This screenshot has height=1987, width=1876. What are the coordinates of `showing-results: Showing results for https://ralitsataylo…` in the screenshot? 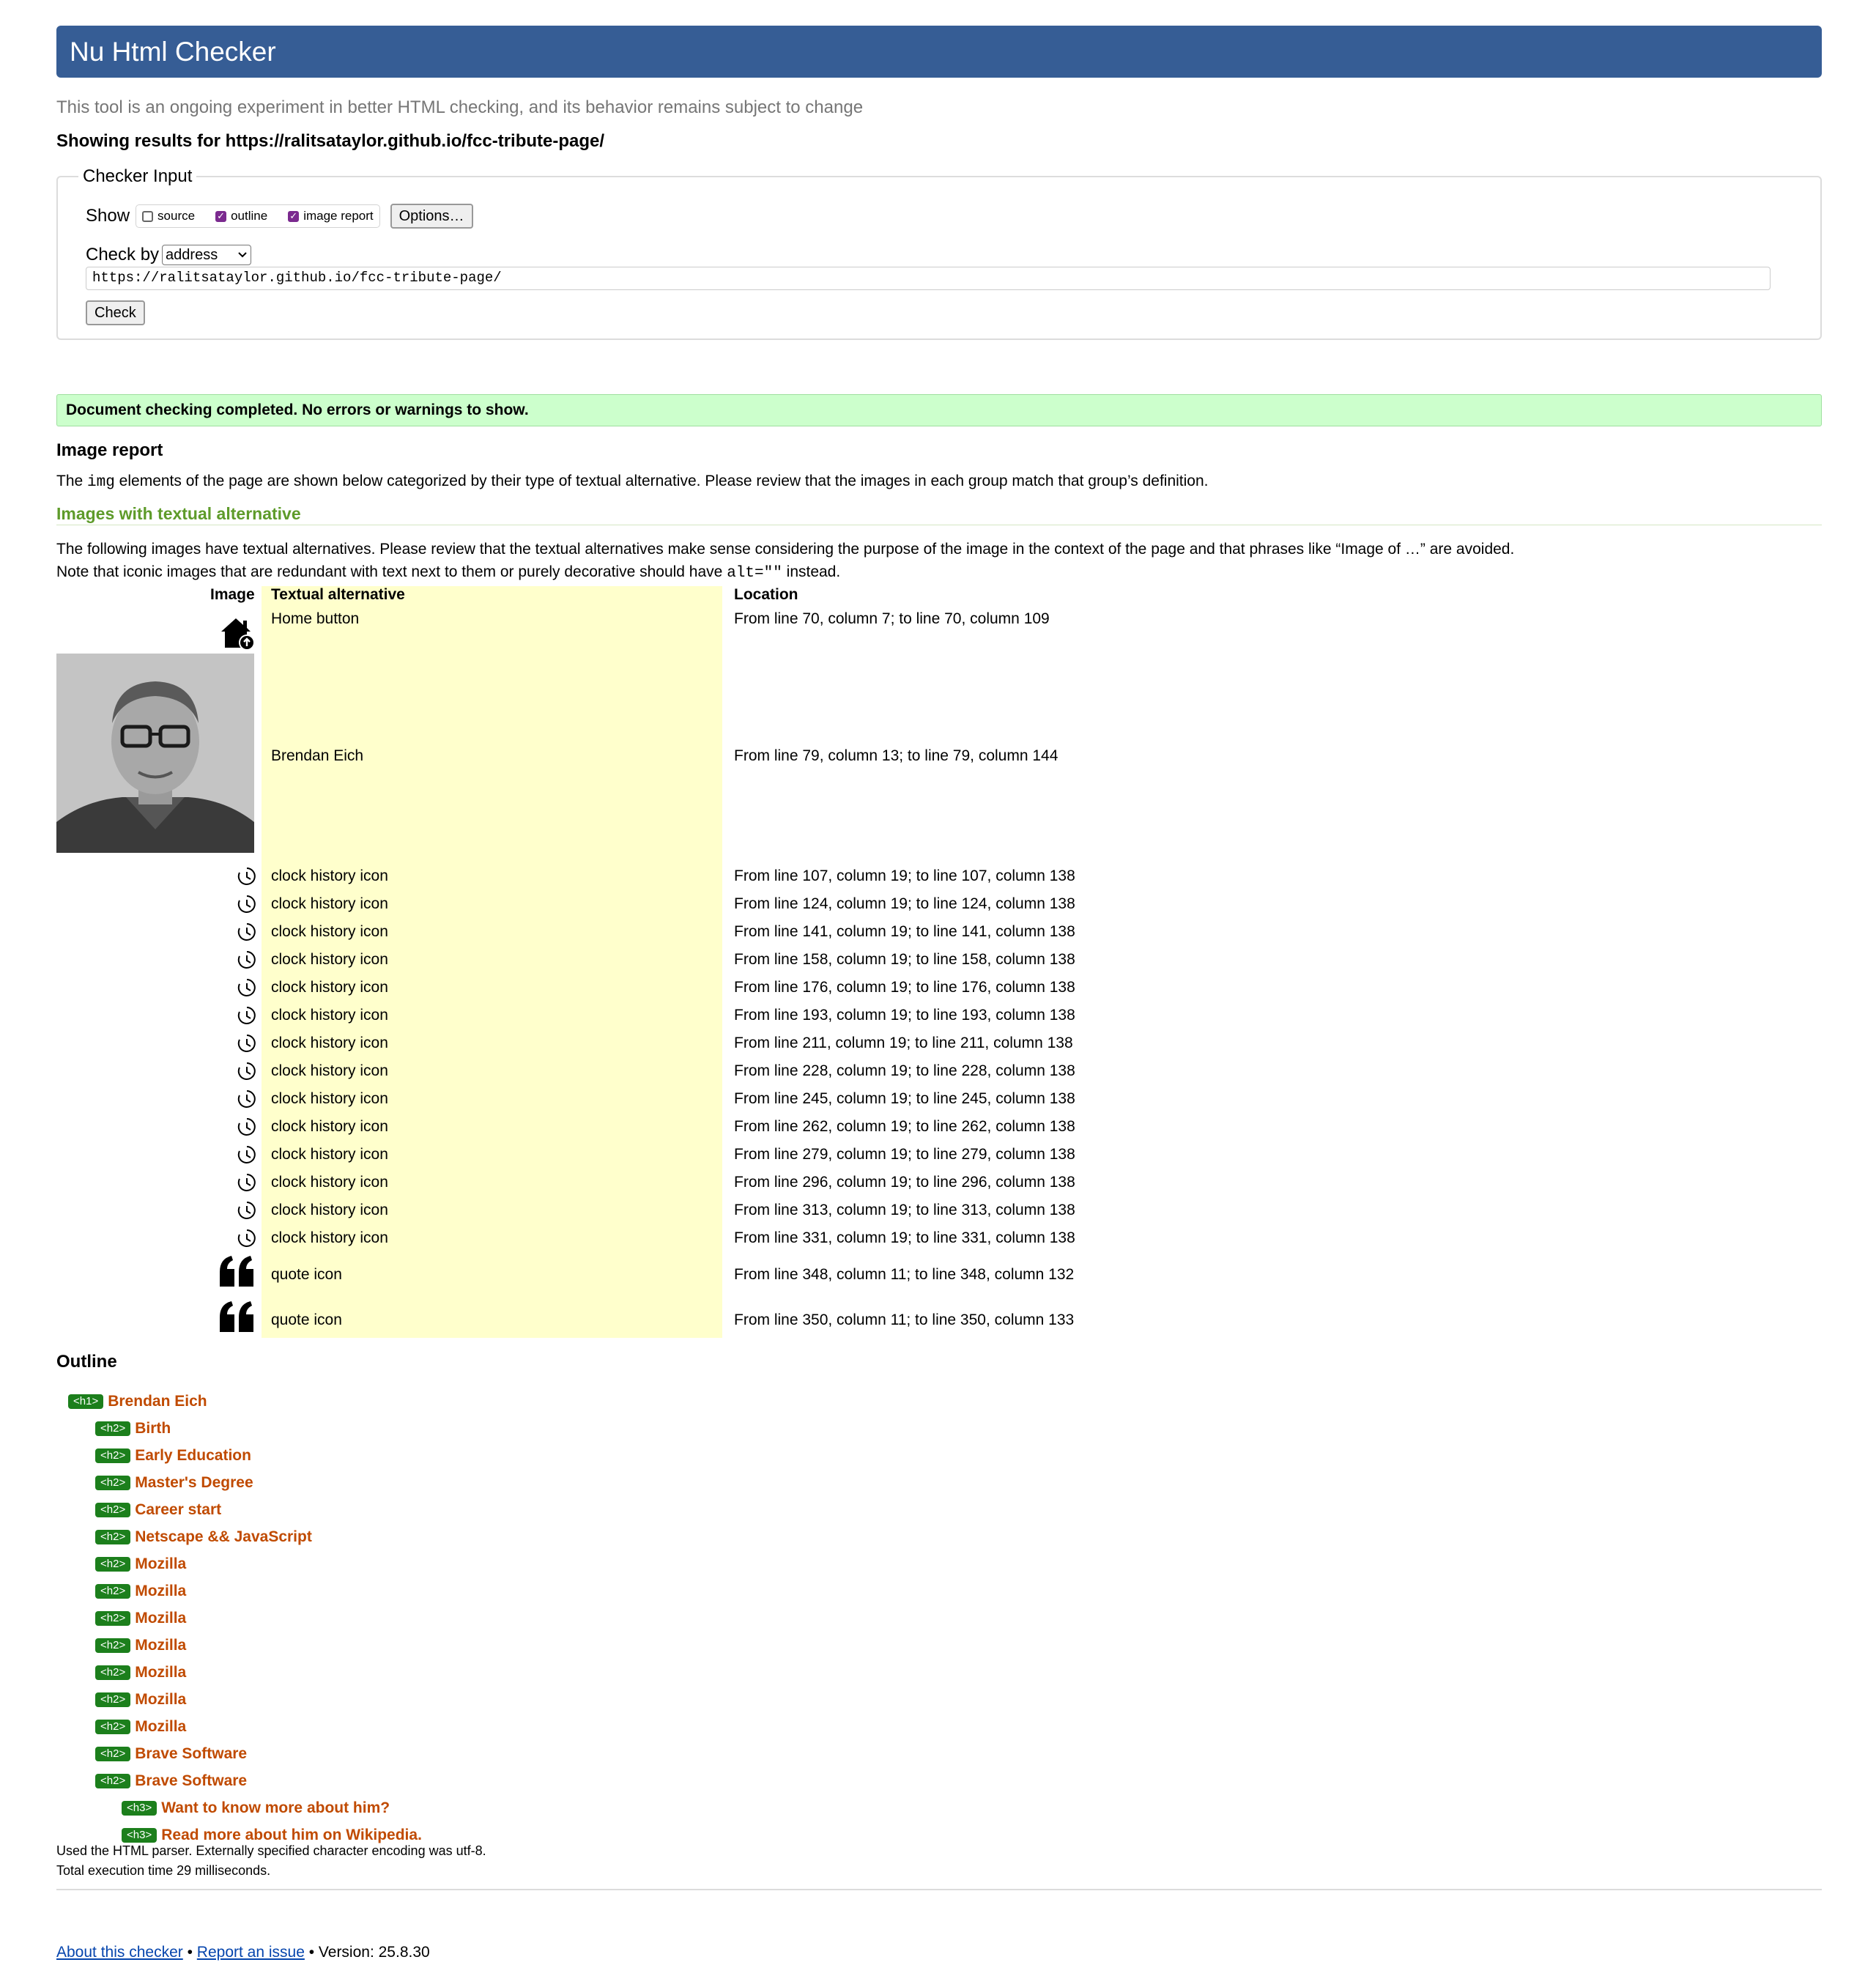 It's located at (330, 141).